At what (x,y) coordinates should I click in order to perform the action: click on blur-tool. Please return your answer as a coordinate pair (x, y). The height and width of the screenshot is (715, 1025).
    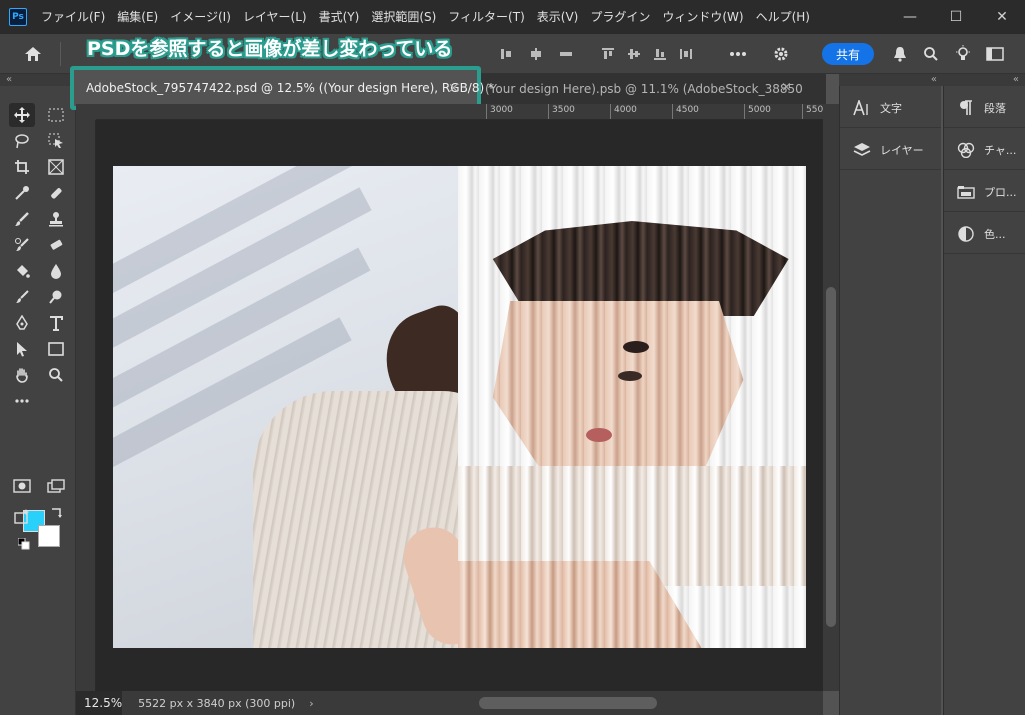
    Looking at the image, I should click on (56, 271).